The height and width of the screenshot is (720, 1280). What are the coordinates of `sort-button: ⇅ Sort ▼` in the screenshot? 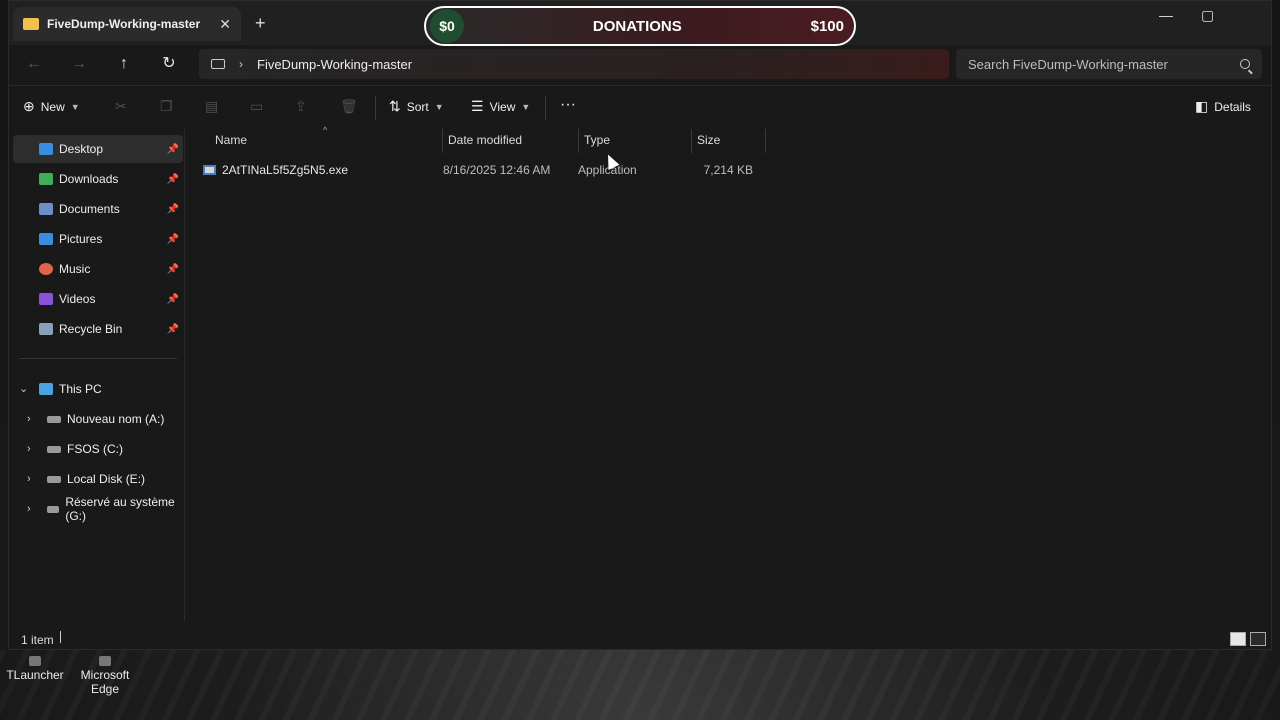 It's located at (416, 106).